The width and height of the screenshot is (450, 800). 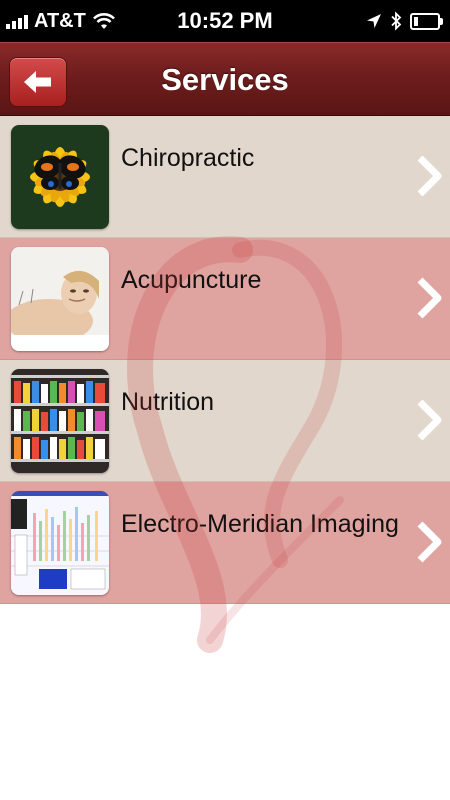 I want to click on electro-meridian-imaging-thumbnail, so click(x=60, y=543).